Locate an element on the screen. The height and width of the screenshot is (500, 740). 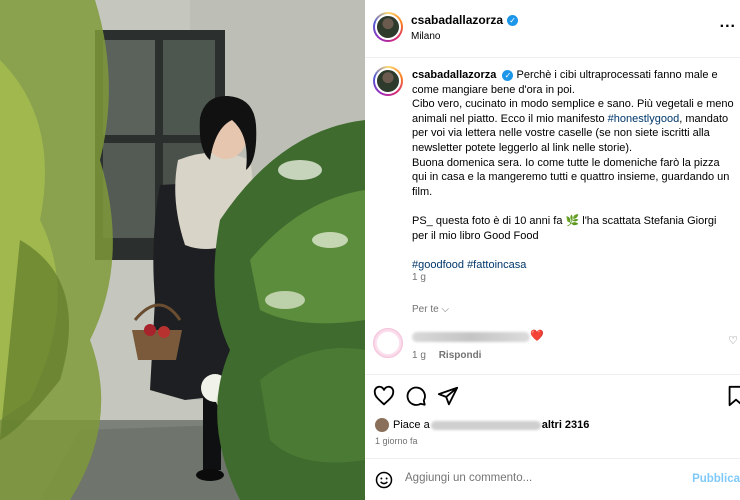
hashtag-link: #goodfood is located at coordinates (438, 265).